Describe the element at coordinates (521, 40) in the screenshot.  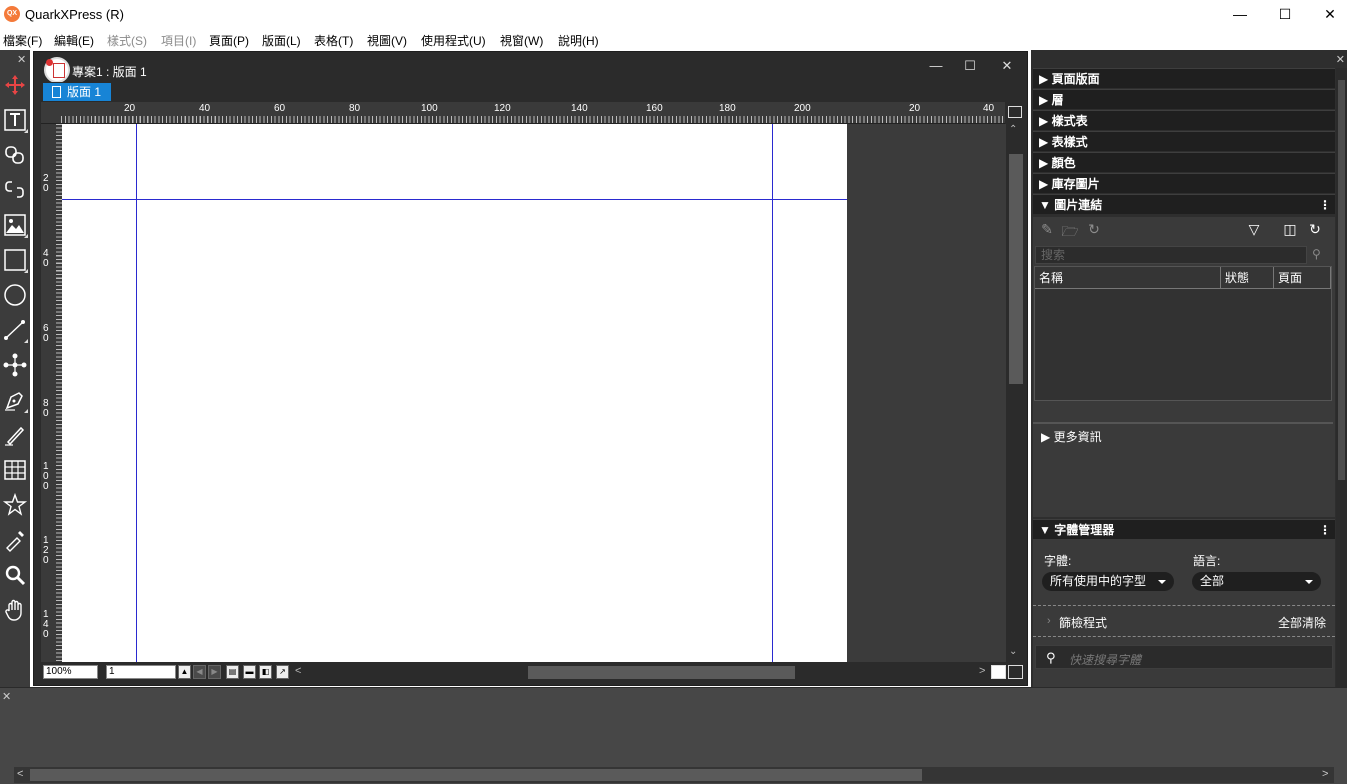
I see `menu-window: 視窗(W)` at that location.